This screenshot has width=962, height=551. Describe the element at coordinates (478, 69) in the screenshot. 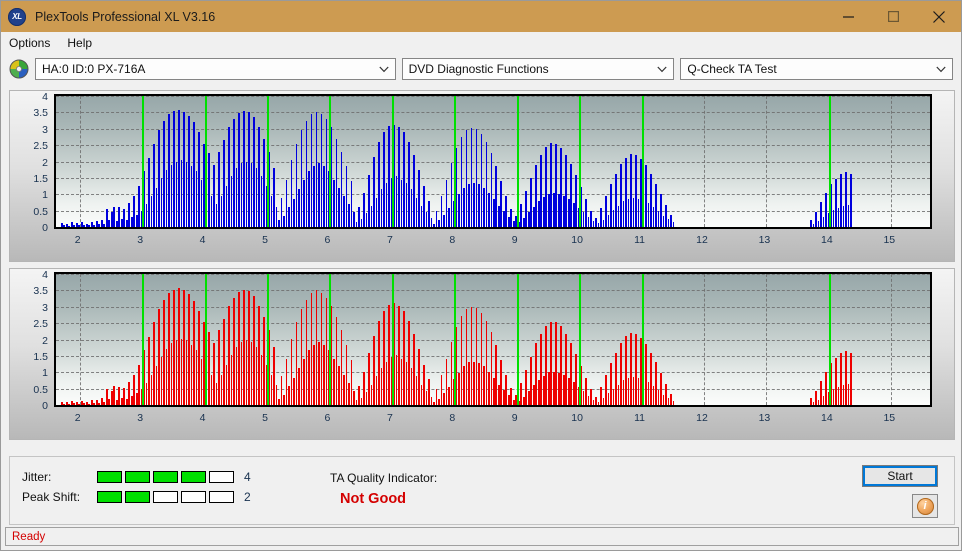

I see `function-select-value: DVD Diagnostic Functions` at that location.